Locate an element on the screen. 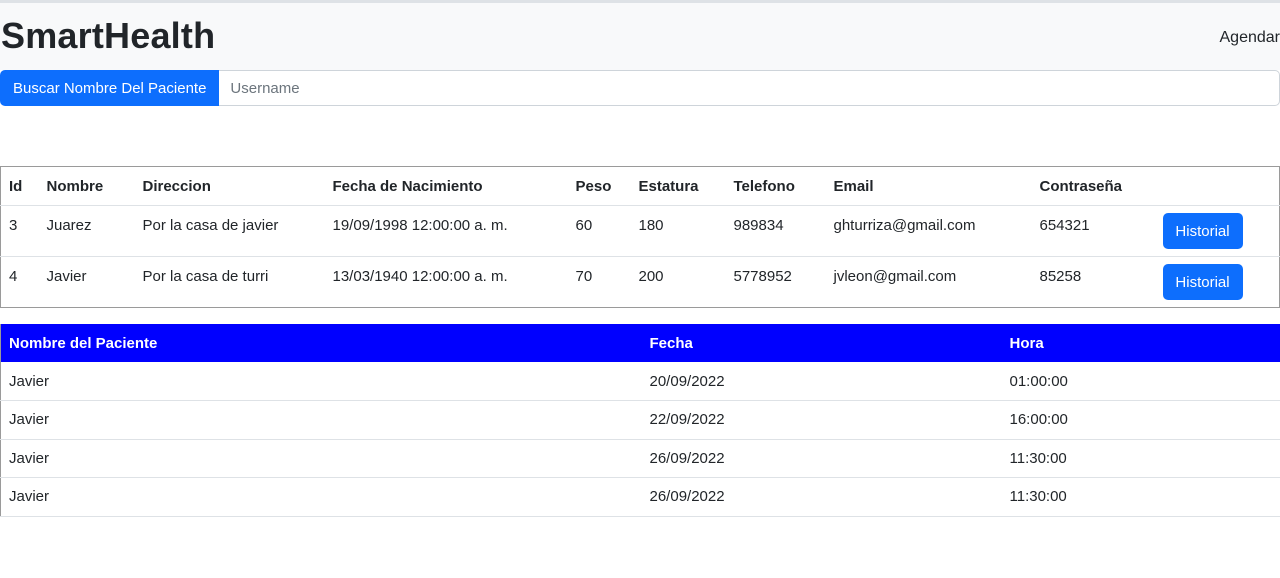 The height and width of the screenshot is (578, 1280). cell-direccion: Por la casa de turri is located at coordinates (205, 276).